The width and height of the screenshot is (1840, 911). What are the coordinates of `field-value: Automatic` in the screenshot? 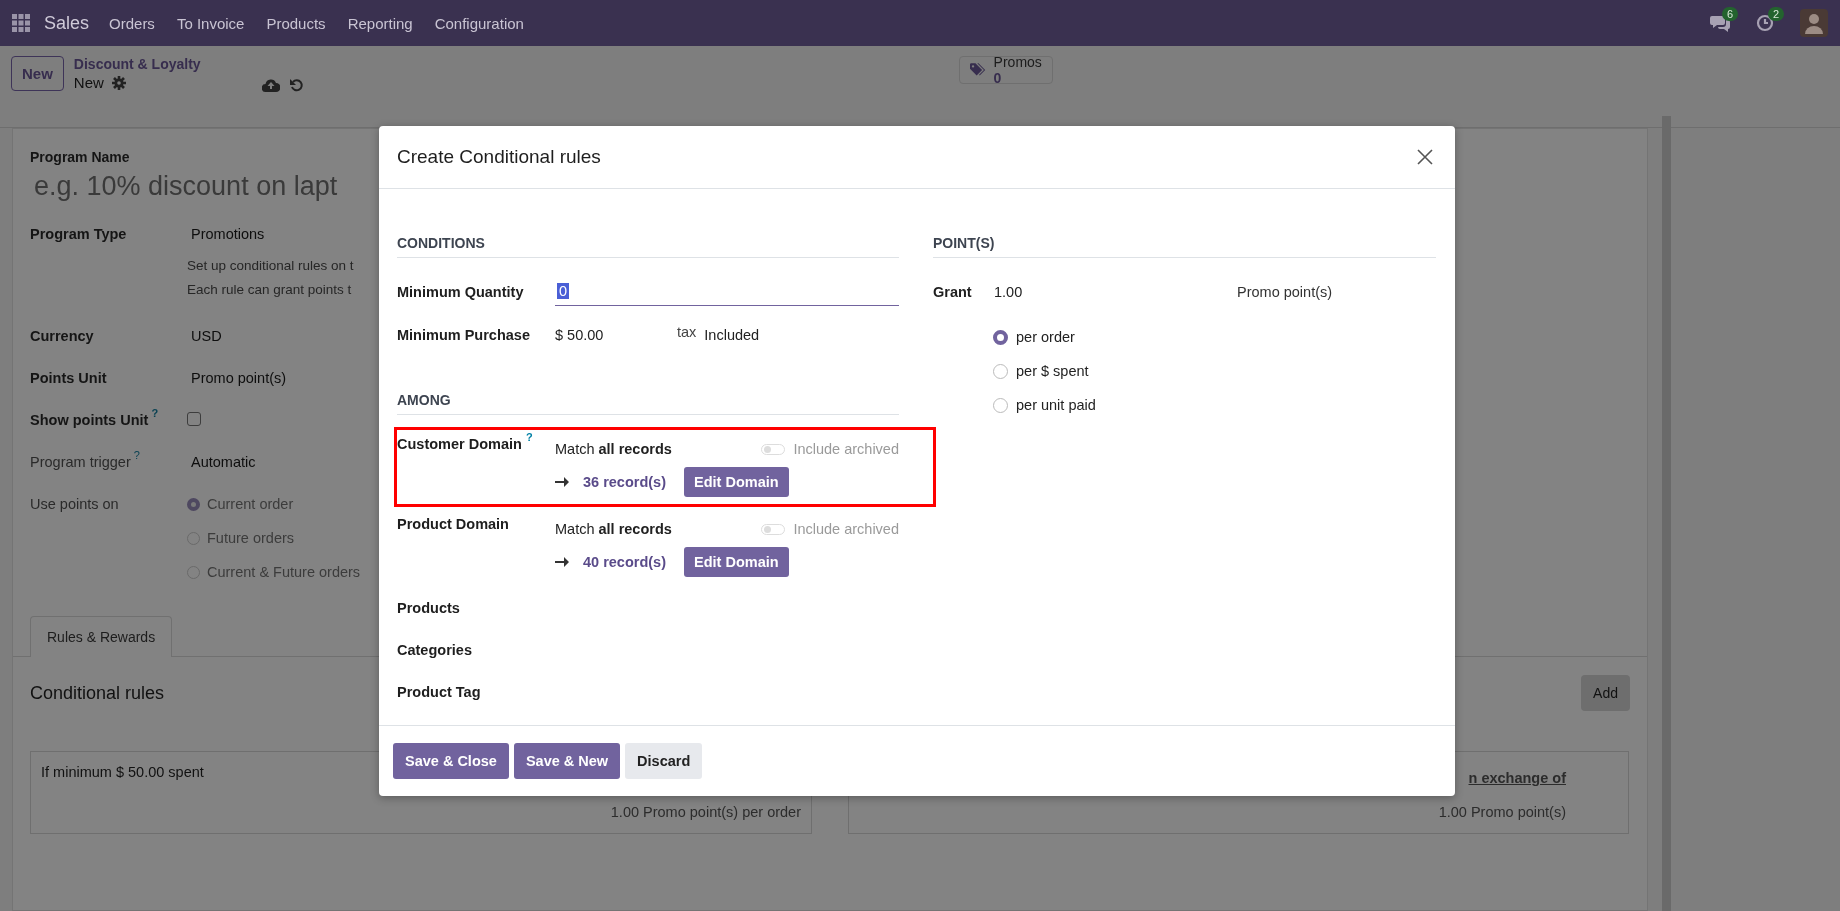 It's located at (223, 462).